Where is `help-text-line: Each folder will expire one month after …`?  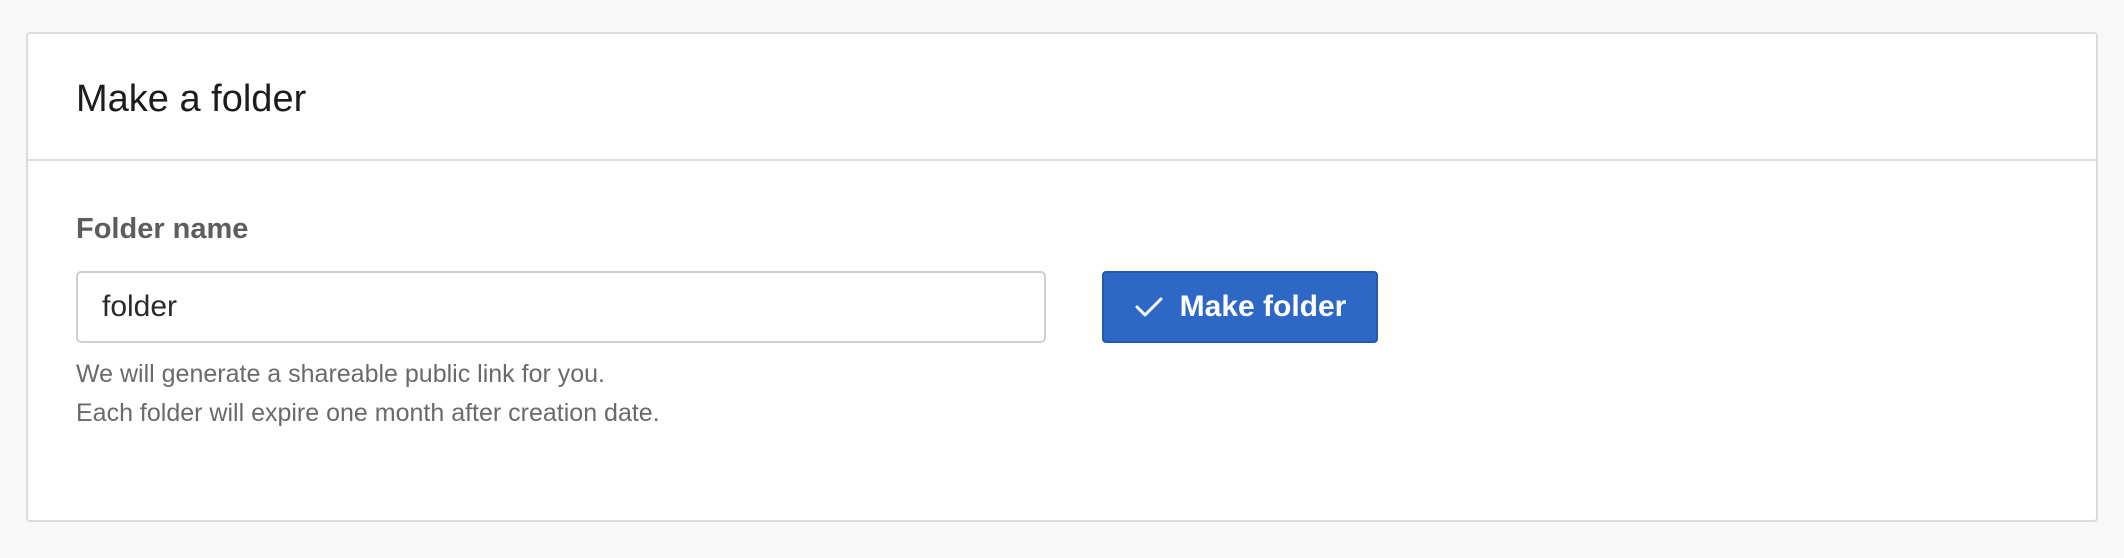 help-text-line: Each folder will expire one month after … is located at coordinates (368, 413).